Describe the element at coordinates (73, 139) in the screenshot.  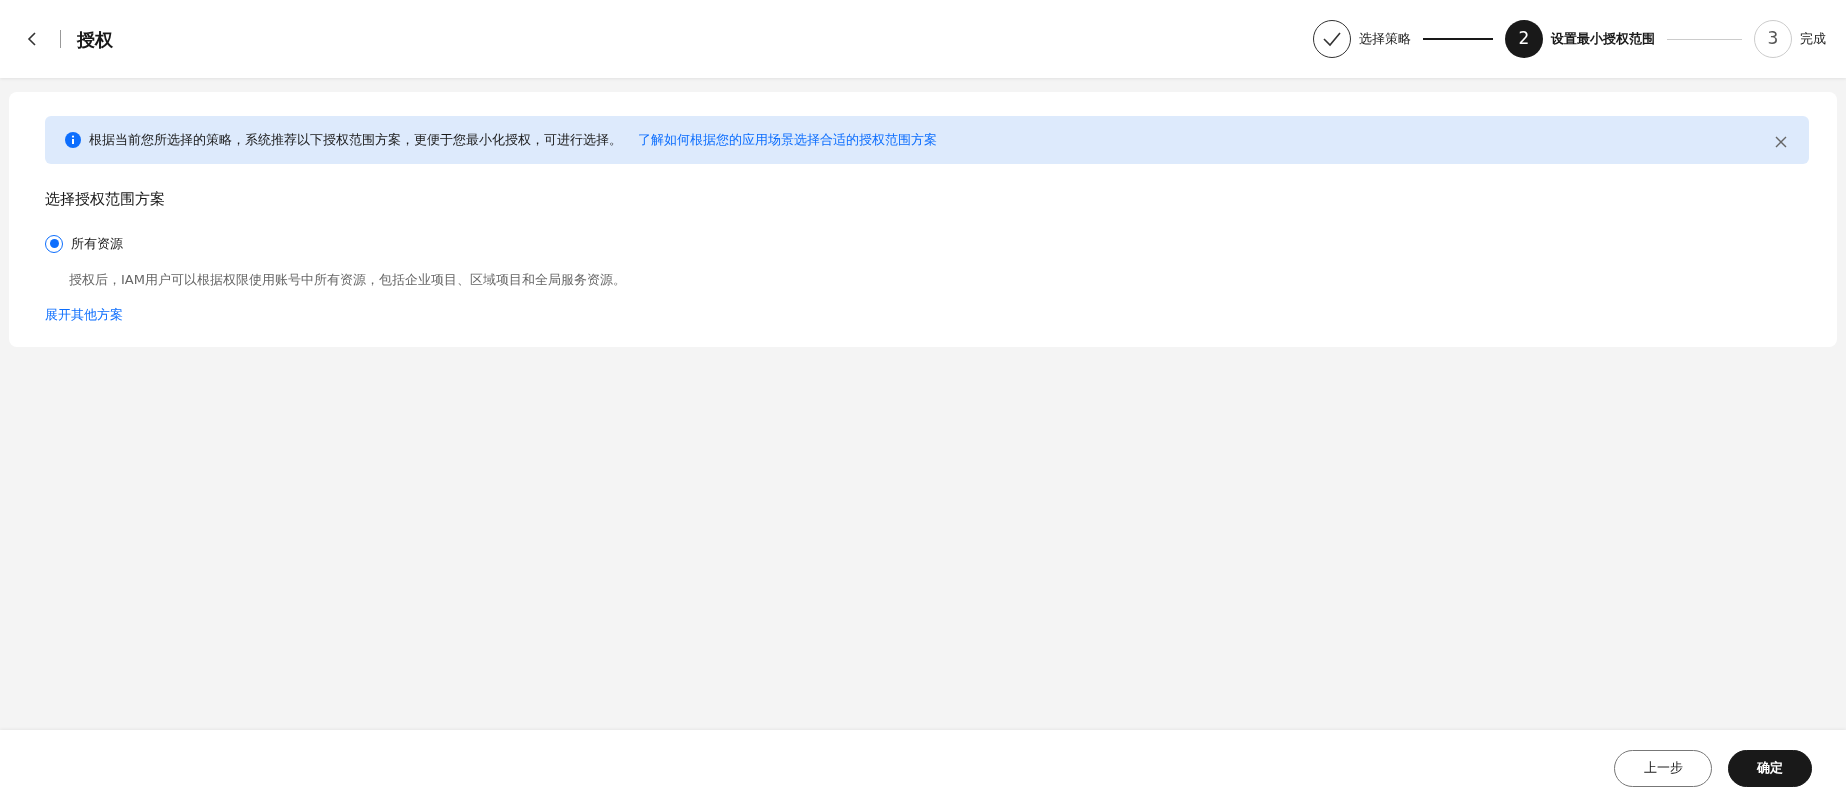
I see `info-icon` at that location.